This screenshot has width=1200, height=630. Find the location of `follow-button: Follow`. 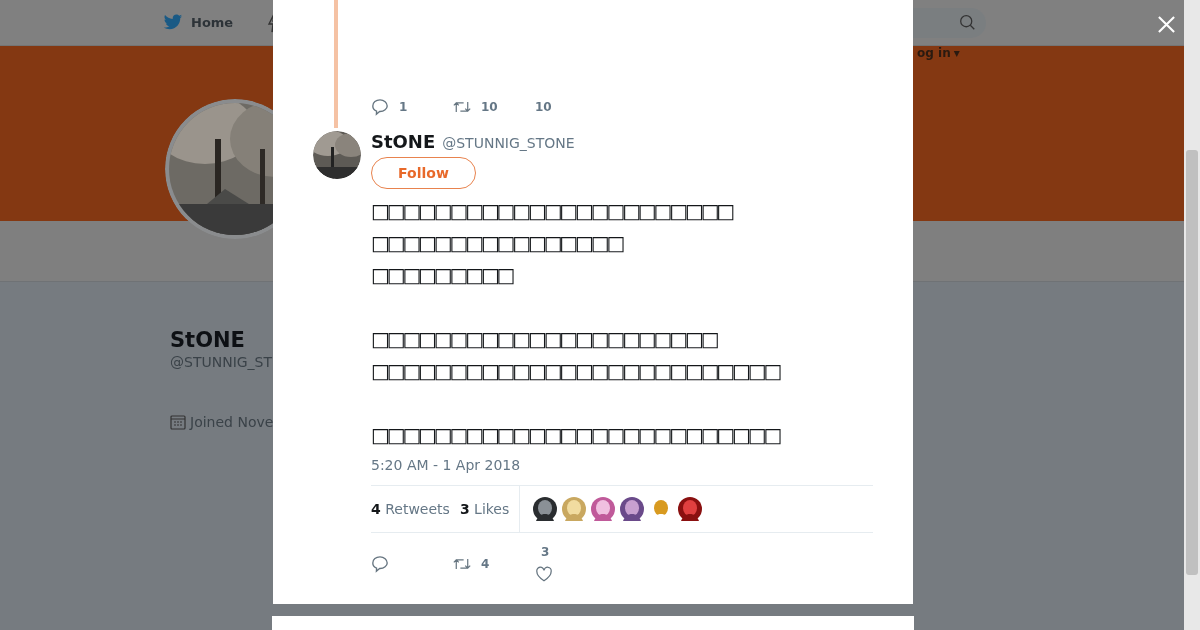

follow-button: Follow is located at coordinates (423, 173).